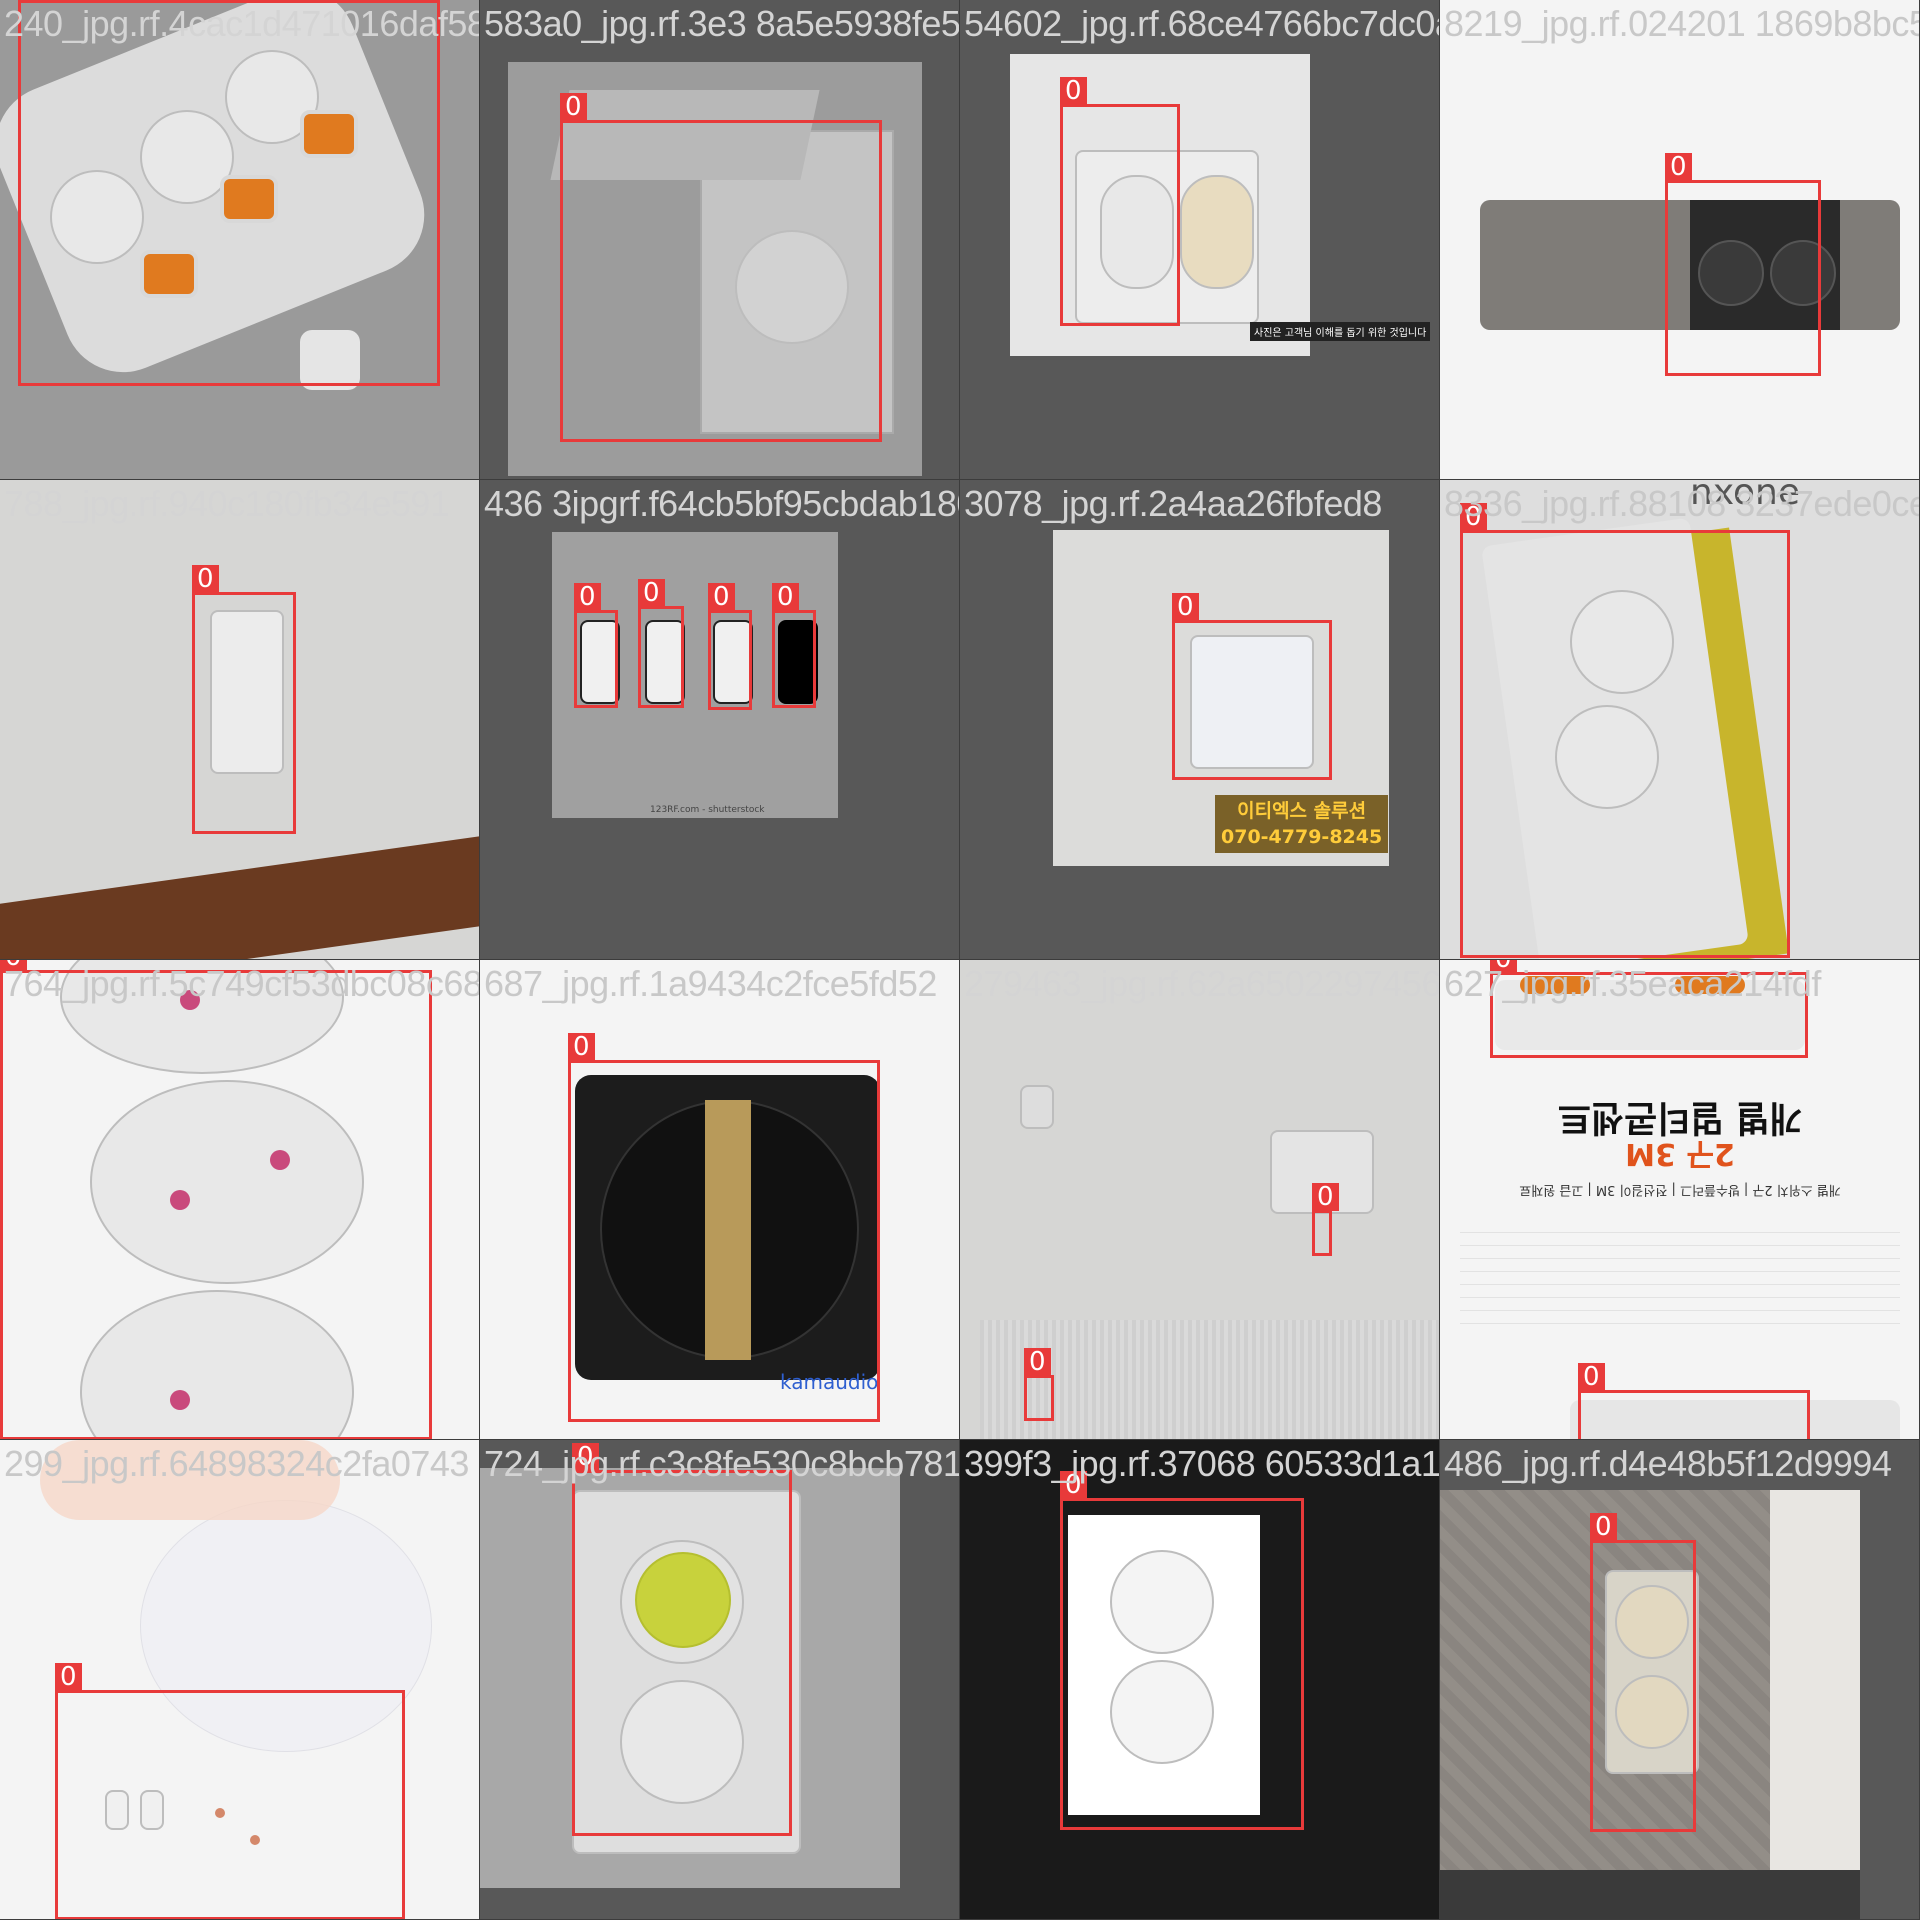 This screenshot has height=1920, width=1920. I want to click on product-specline: 개별 스위치 2구 | 방수플러그 | 전선길이 3M | 고급 원재료, so click(1680, 1189).